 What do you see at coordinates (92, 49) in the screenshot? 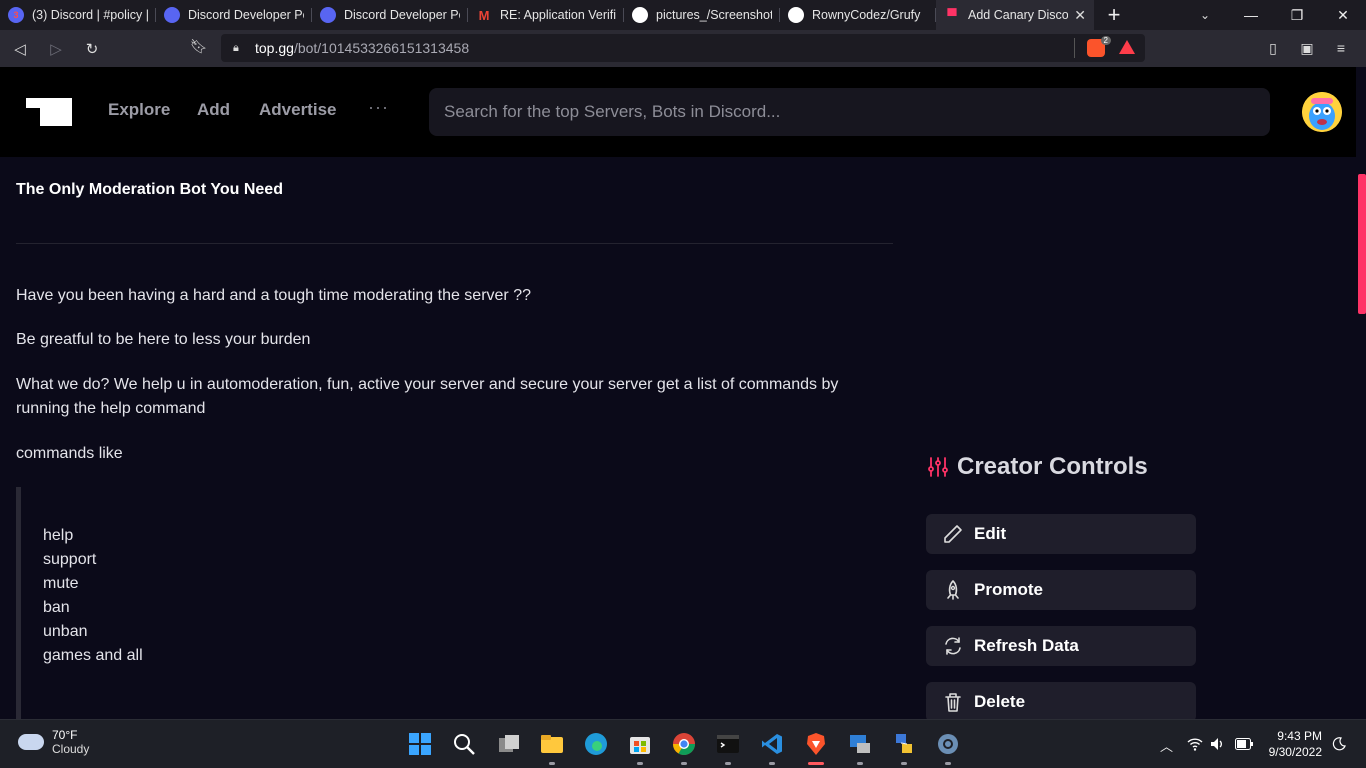
I see `reload-icon: ↻` at bounding box center [92, 49].